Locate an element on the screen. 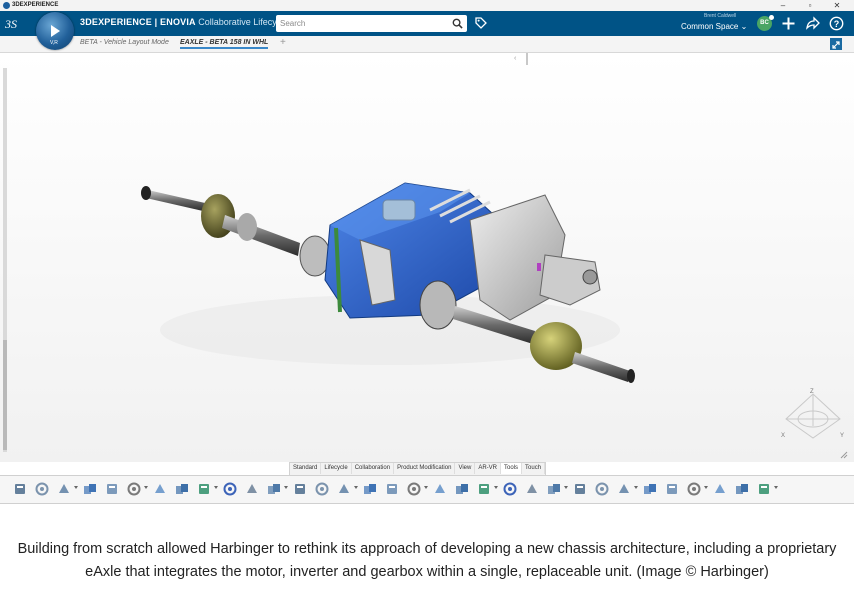 The image size is (854, 611). right-flange is located at coordinates (438, 305).